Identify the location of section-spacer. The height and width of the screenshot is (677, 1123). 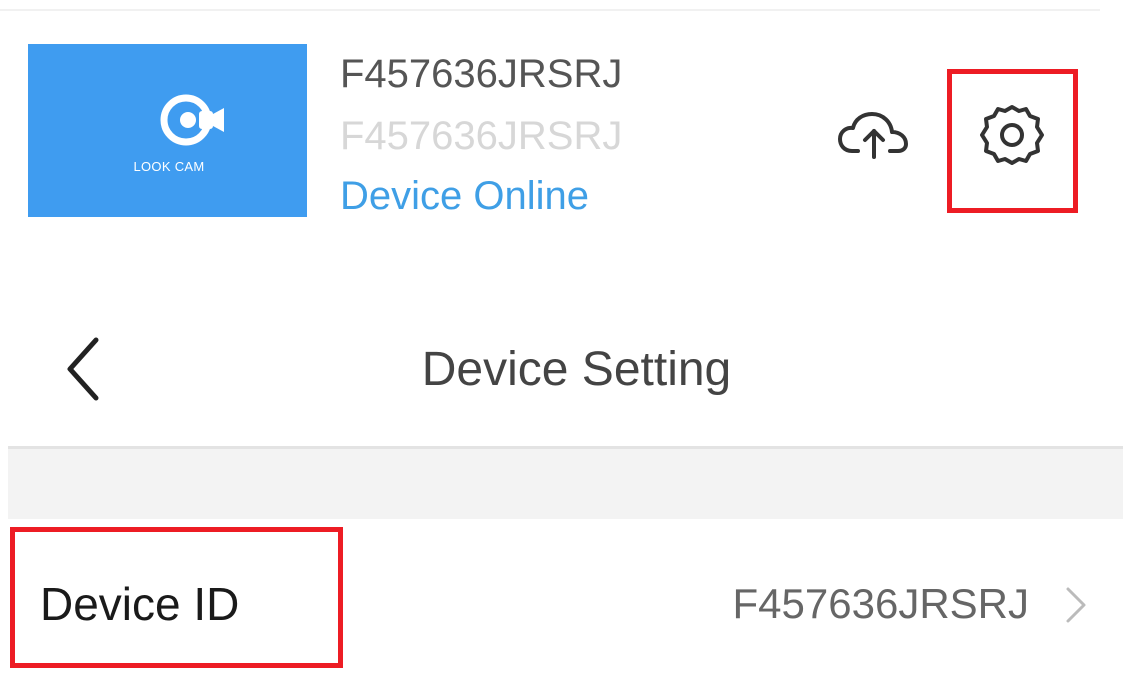
(565, 484).